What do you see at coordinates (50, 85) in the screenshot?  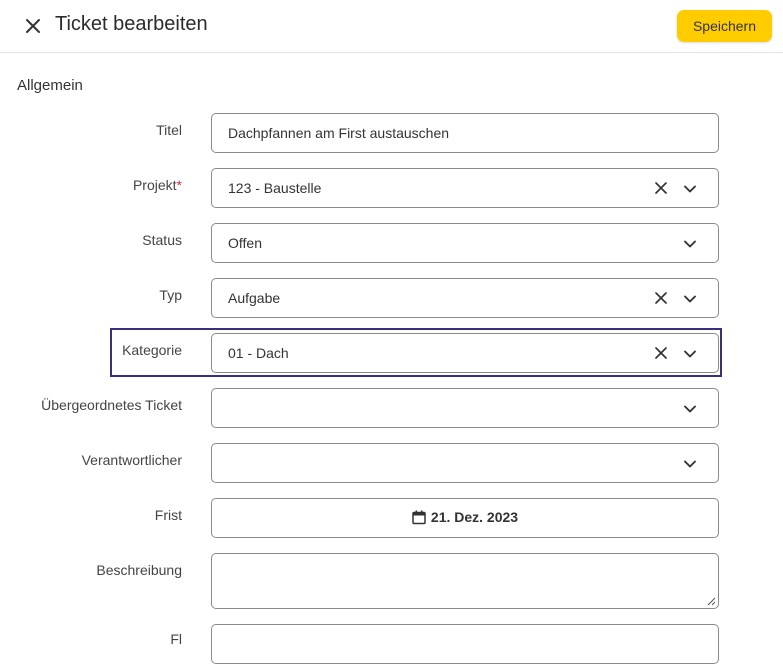 I see `section-title: Allgemein` at bounding box center [50, 85].